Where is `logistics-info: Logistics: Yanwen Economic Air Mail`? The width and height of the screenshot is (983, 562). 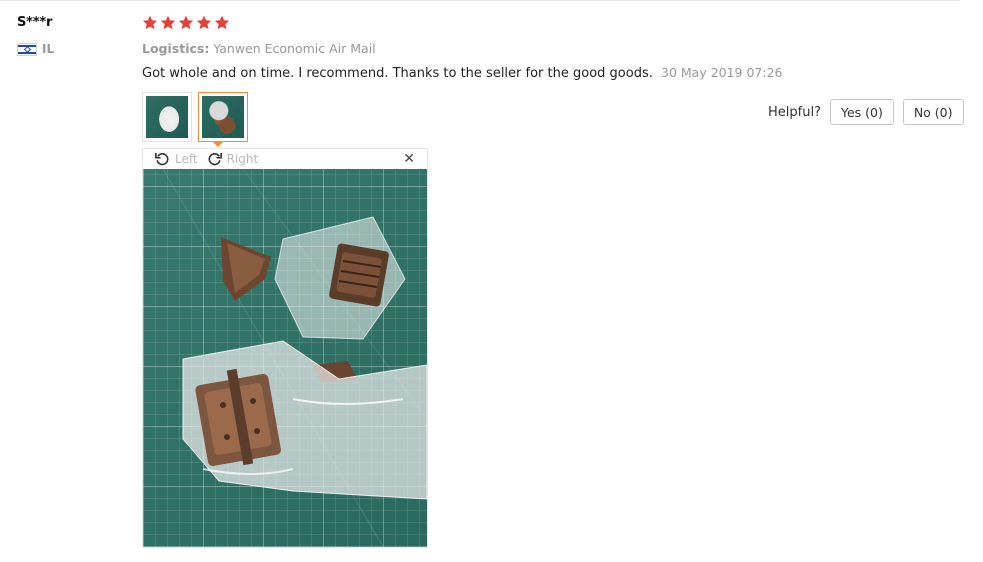 logistics-info: Logistics: Yanwen Economic Air Mail is located at coordinates (259, 48).